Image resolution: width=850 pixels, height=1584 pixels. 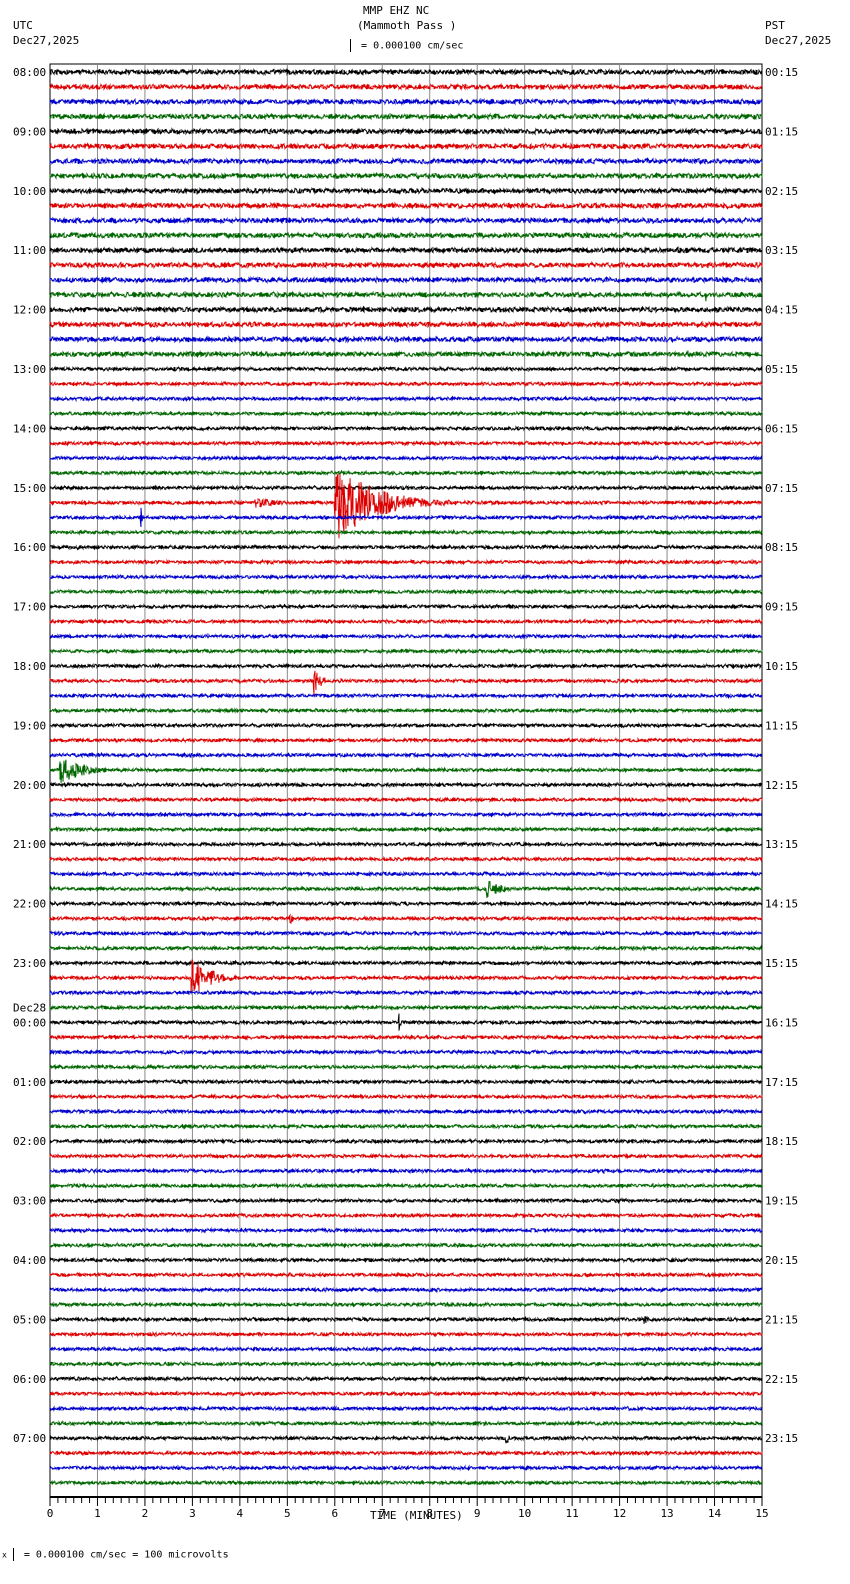 I want to click on x-tick-label: 0, so click(x=50, y=1513).